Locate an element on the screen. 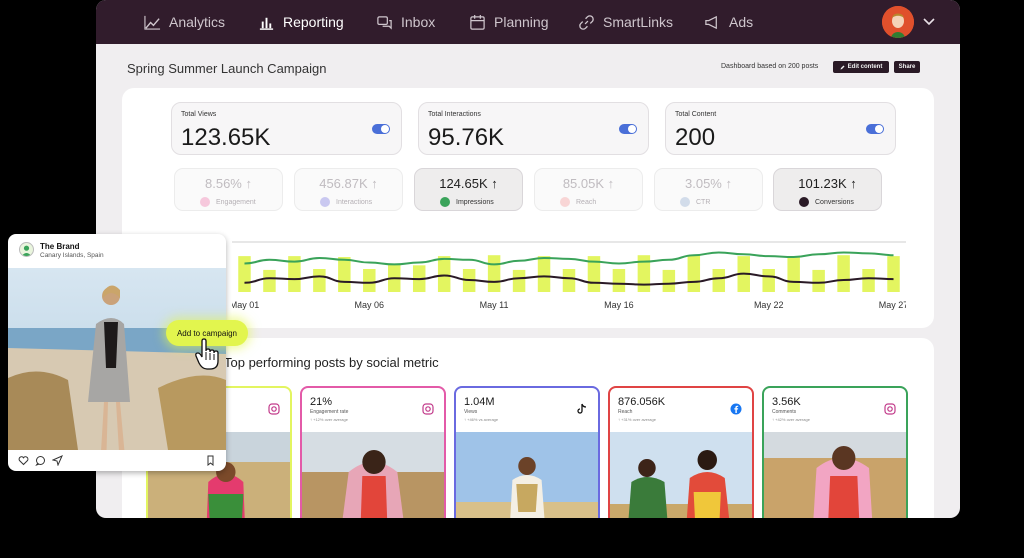 The width and height of the screenshot is (1024, 558). metric-conversions: 101.23K ↑ Conversions is located at coordinates (827, 189).